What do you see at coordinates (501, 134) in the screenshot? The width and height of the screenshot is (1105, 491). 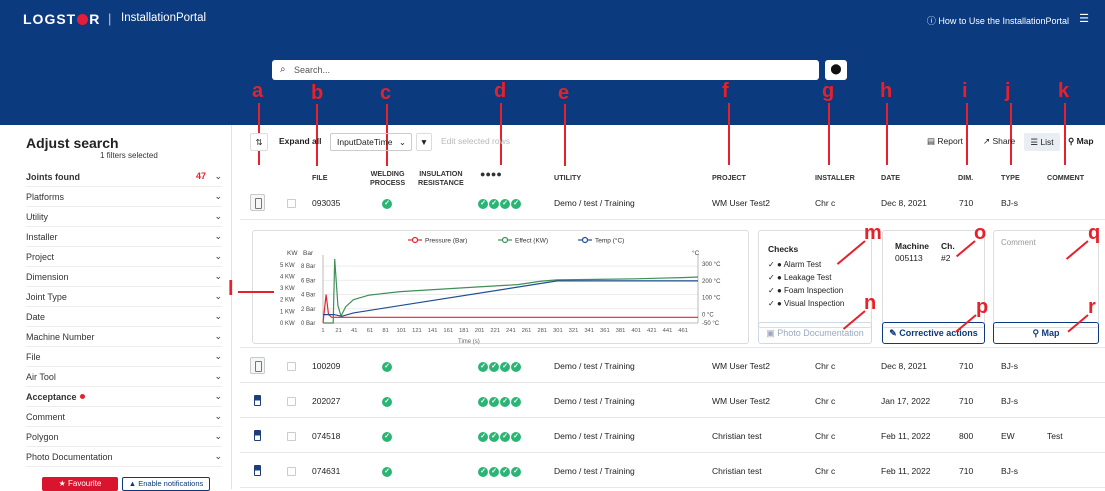 I see `annotation-d-line` at bounding box center [501, 134].